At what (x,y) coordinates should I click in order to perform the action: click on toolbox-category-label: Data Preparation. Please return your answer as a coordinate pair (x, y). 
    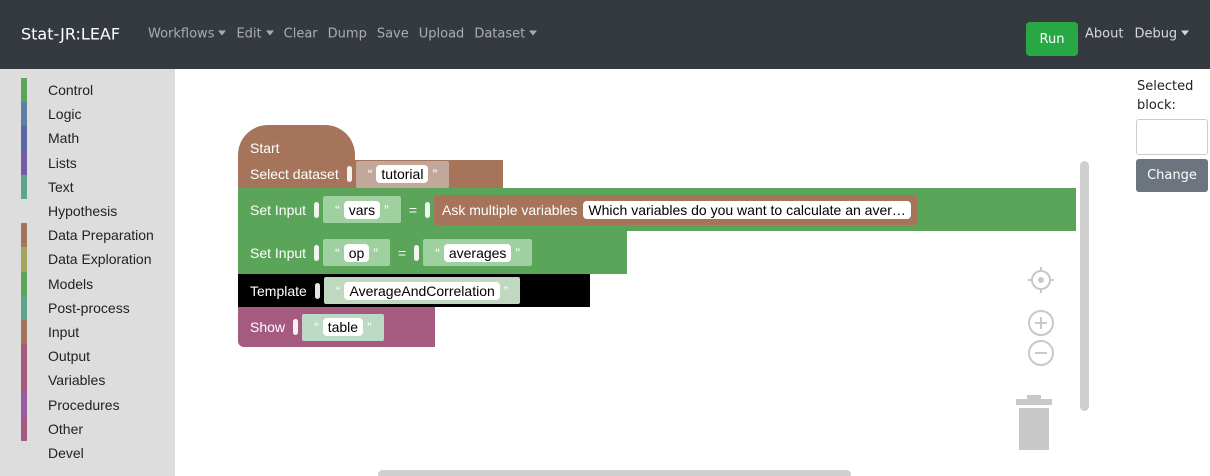
    Looking at the image, I should click on (101, 235).